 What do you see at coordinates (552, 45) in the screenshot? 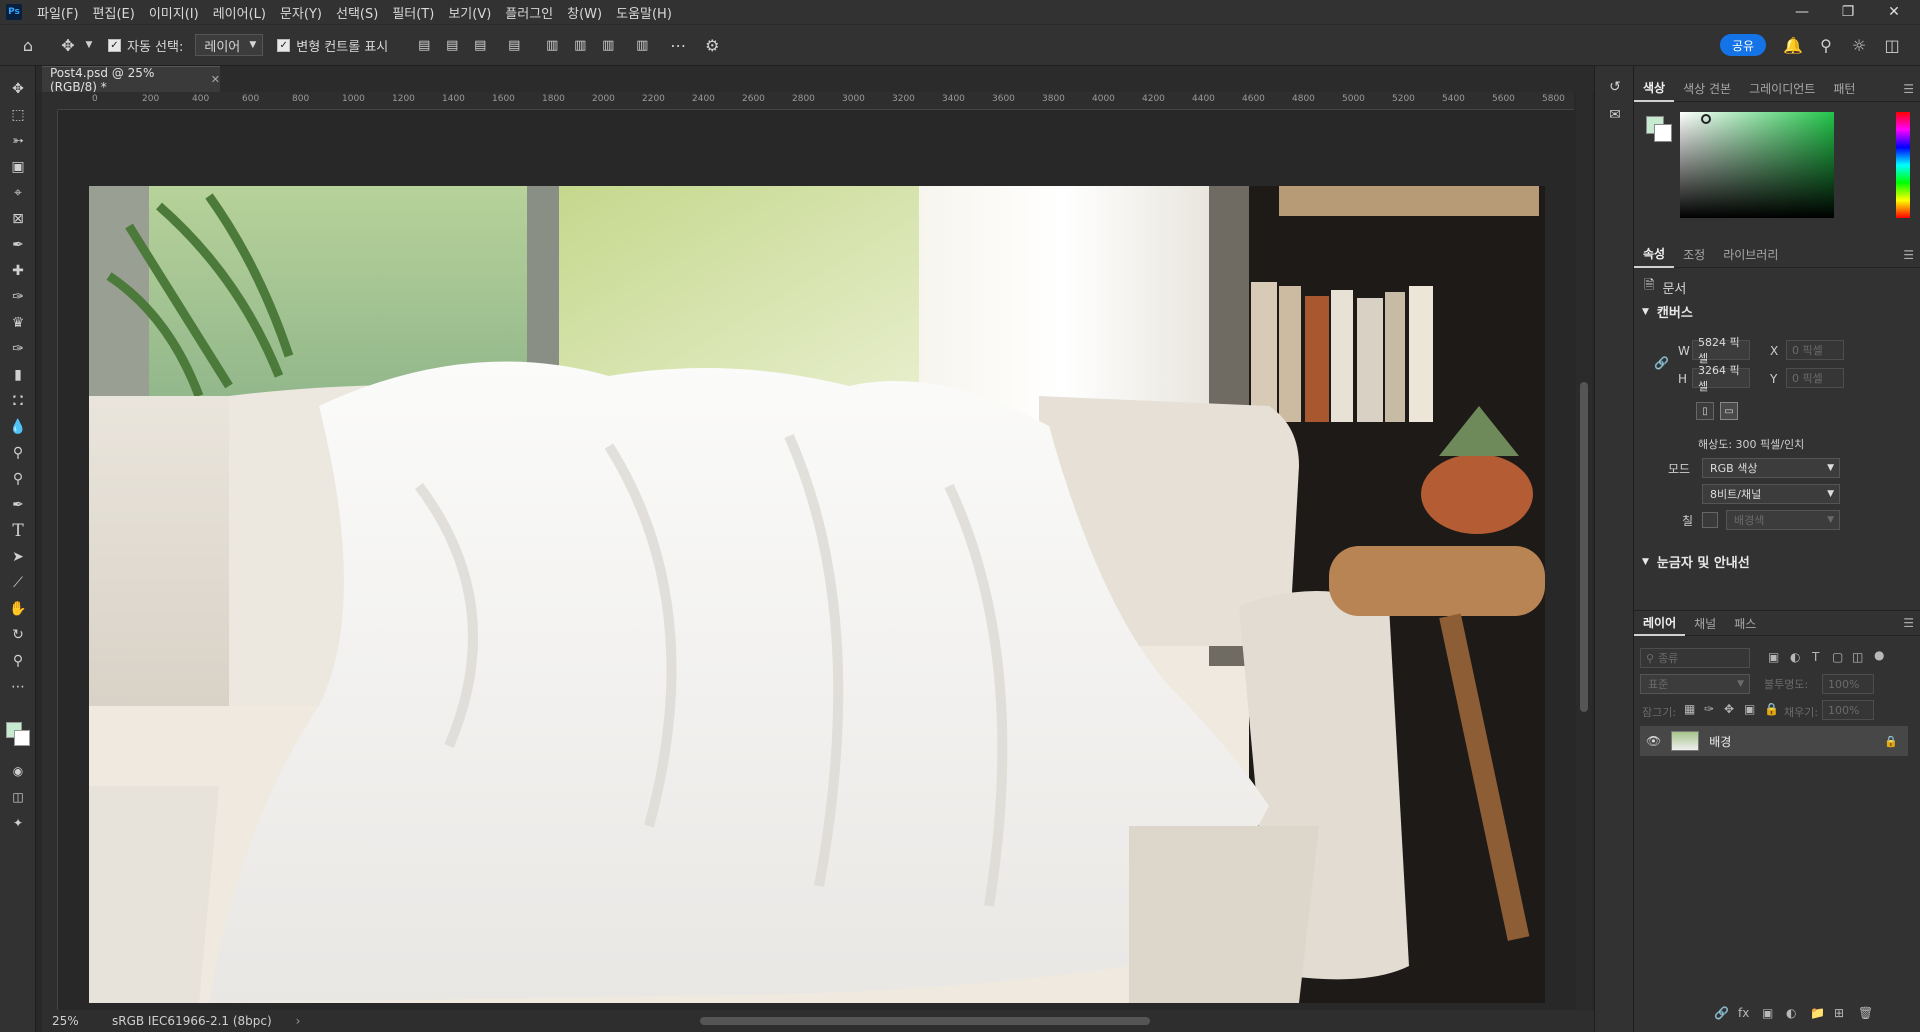
I see `align-top-icon: ▥` at bounding box center [552, 45].